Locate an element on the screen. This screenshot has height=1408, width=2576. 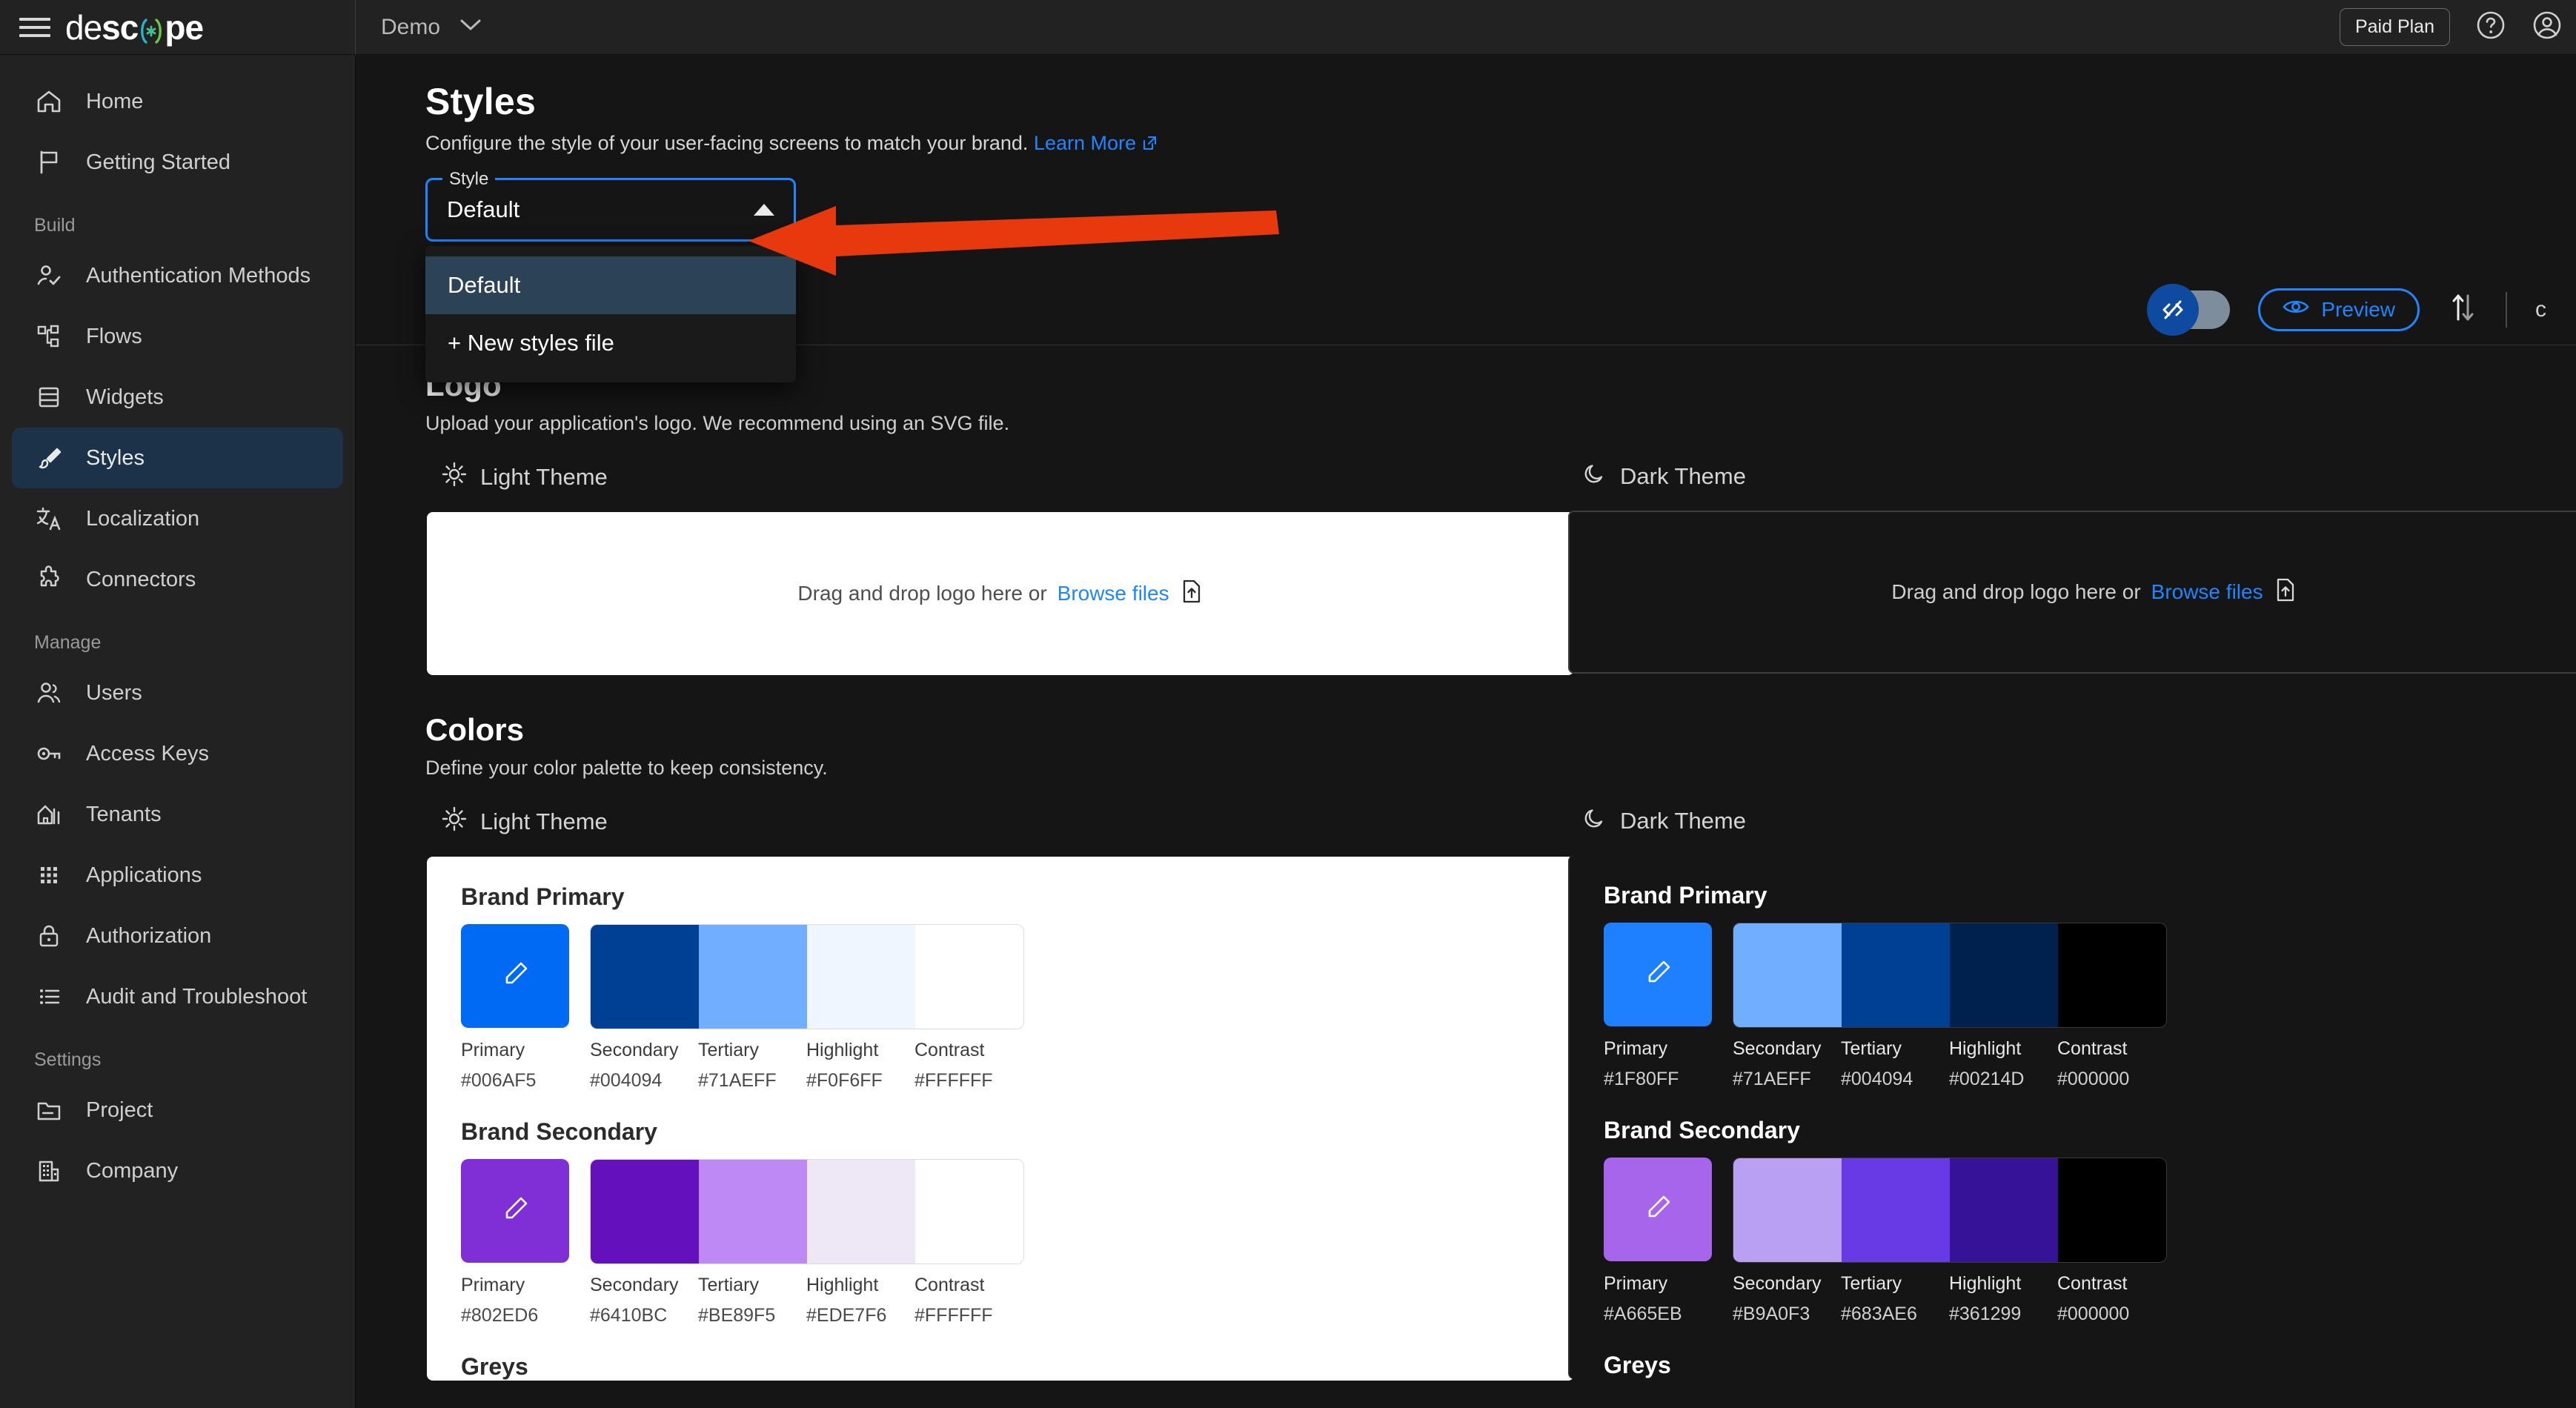
swatch-hex: #BE89F5 is located at coordinates (737, 1315).